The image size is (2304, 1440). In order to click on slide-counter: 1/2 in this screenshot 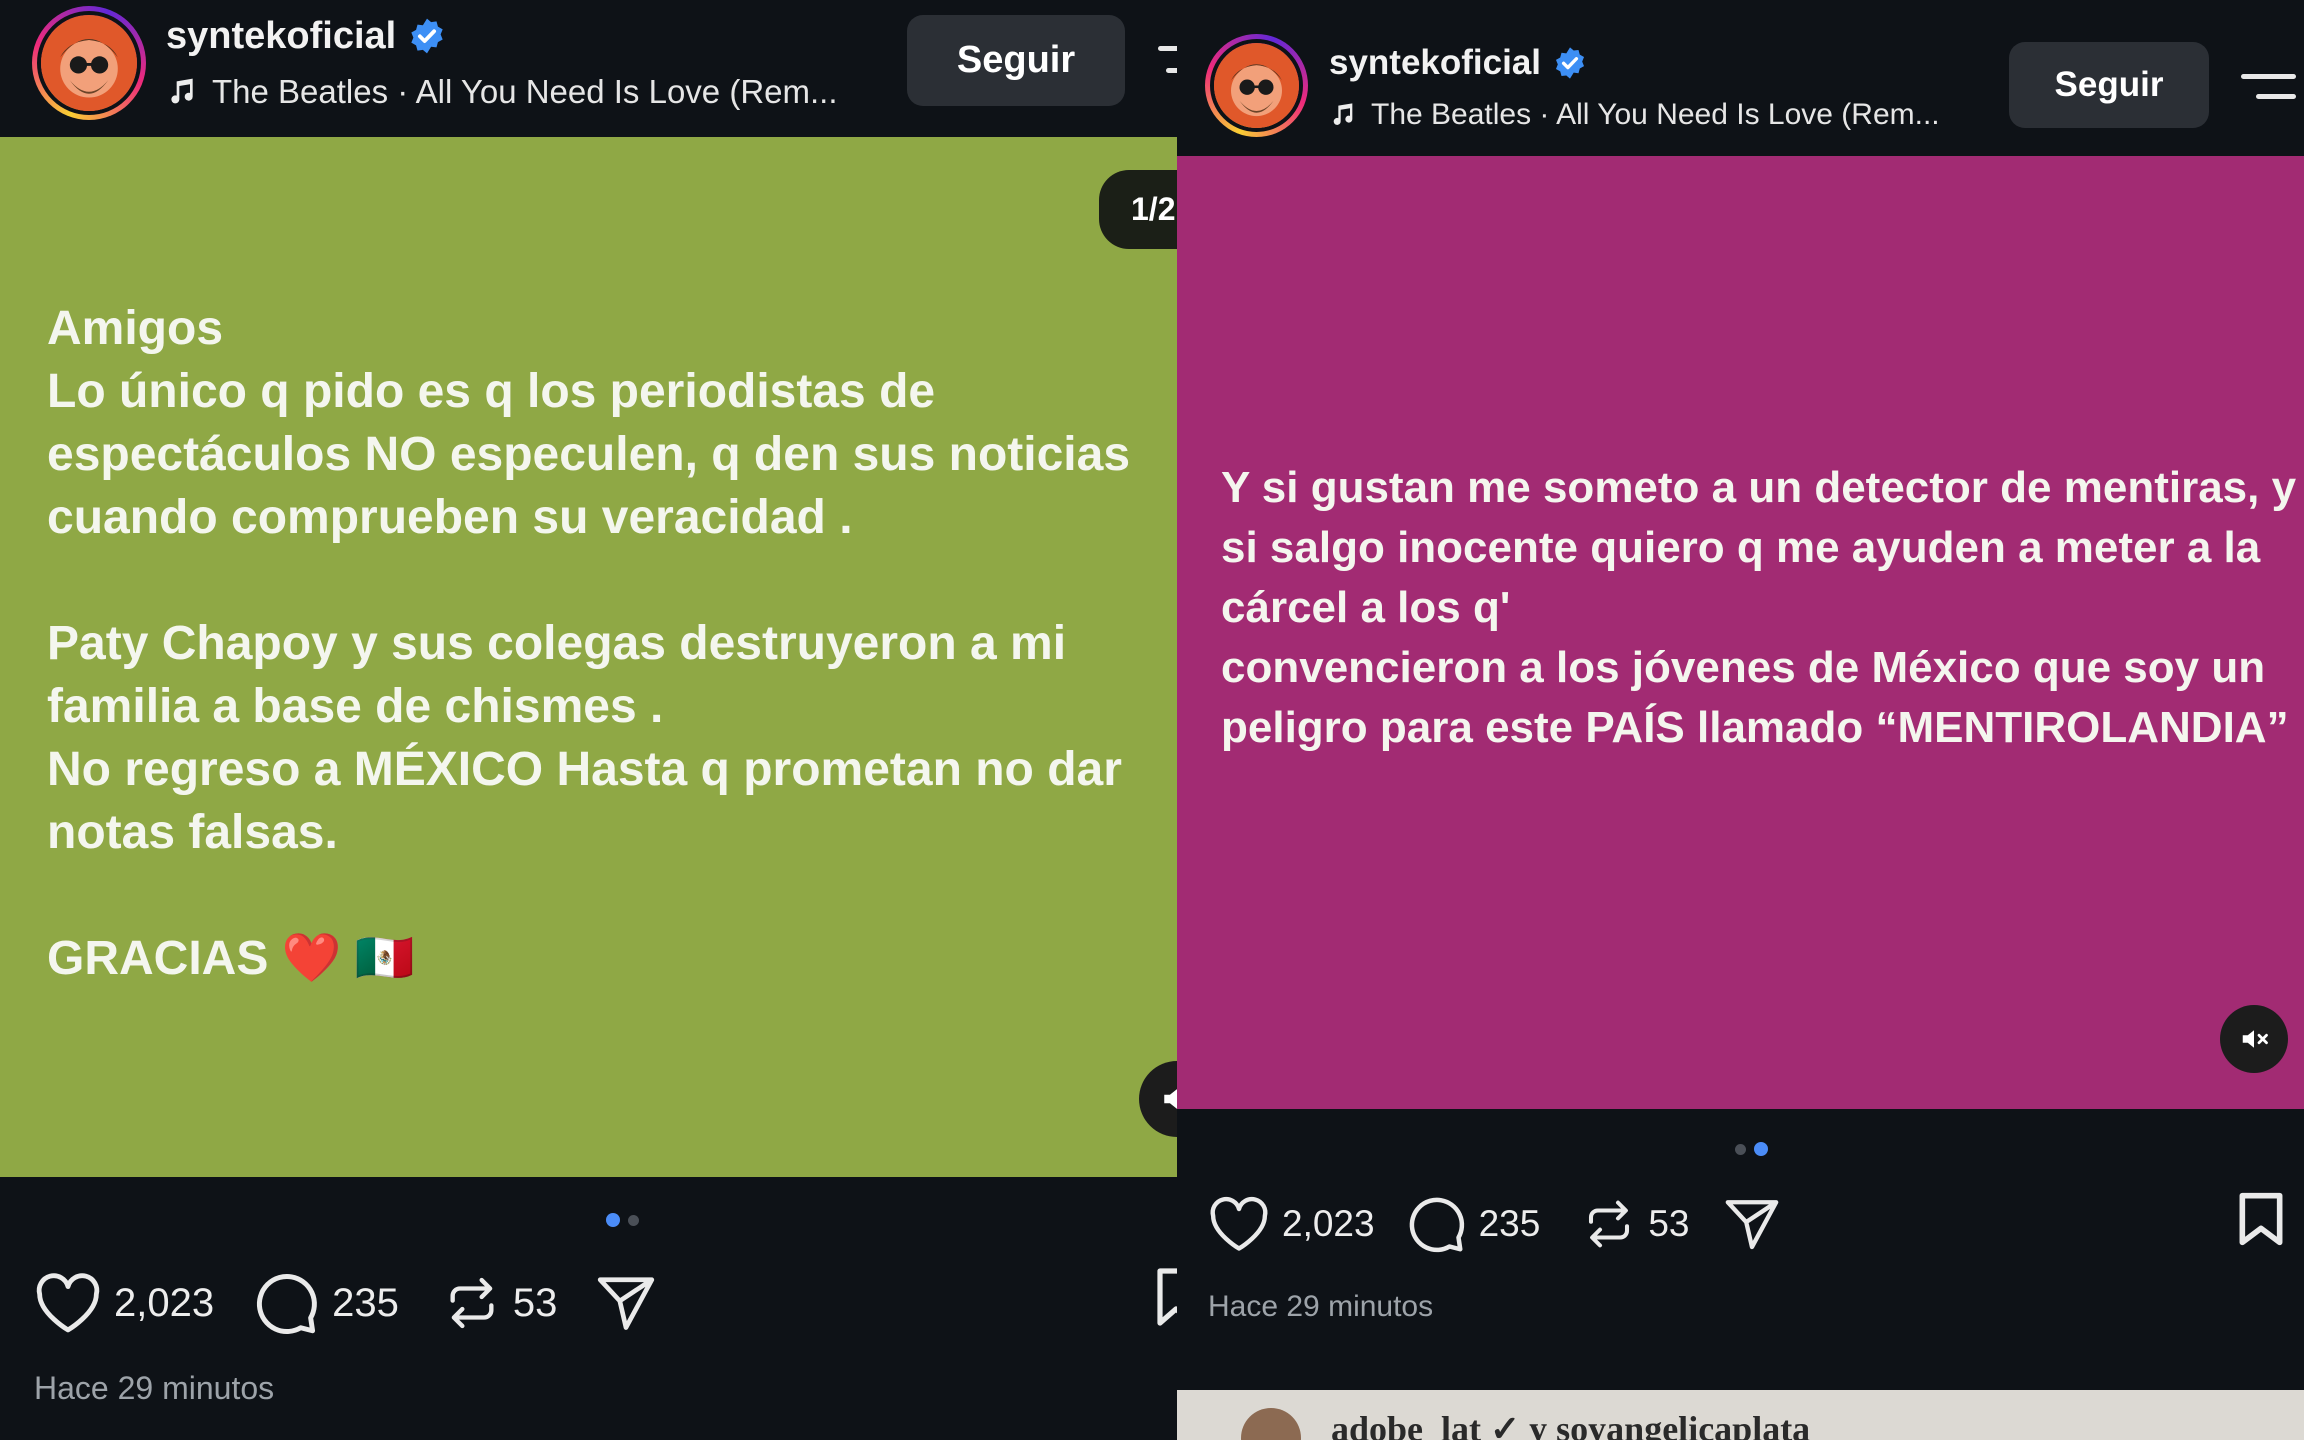, I will do `click(1138, 209)`.